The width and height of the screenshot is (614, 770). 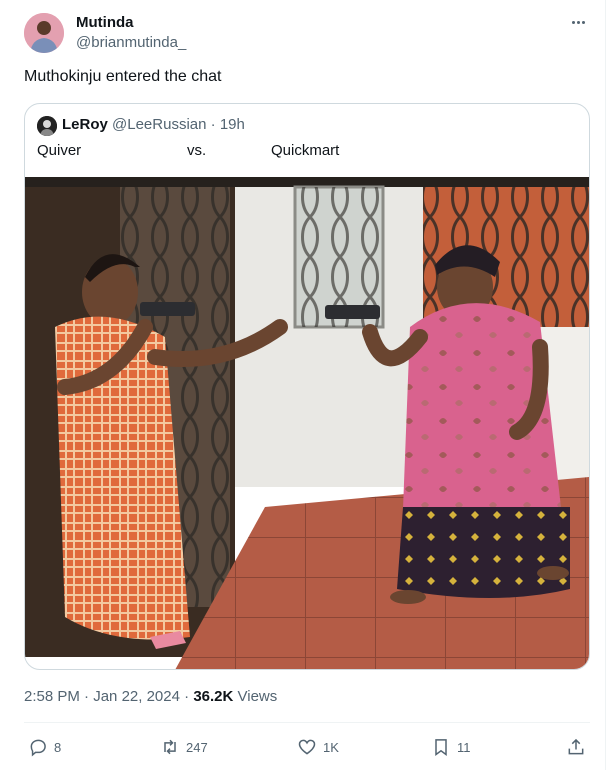 I want to click on bookmark-icon, so click(x=441, y=747).